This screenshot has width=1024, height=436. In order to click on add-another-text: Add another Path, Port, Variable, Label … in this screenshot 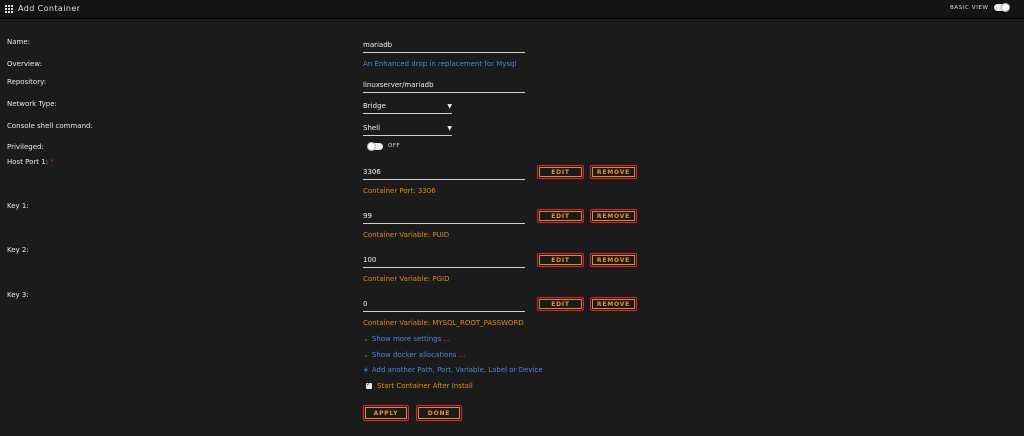, I will do `click(457, 370)`.